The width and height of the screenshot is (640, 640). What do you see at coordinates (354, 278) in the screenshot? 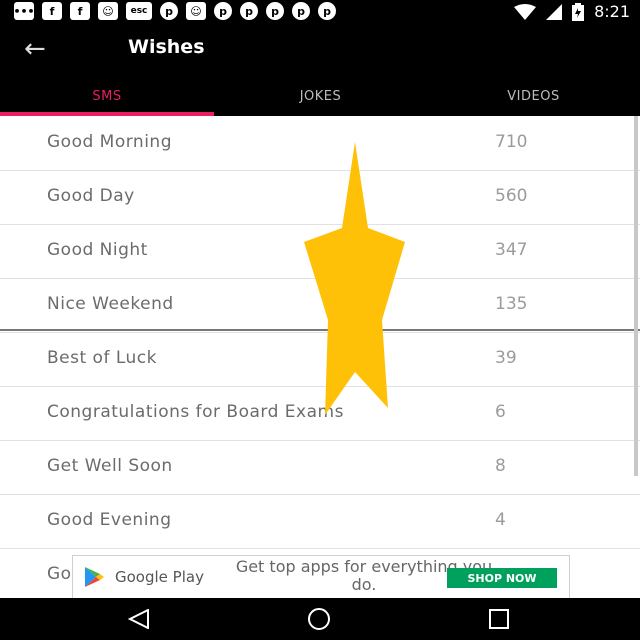
I see `yellow-star-overlay-icon` at bounding box center [354, 278].